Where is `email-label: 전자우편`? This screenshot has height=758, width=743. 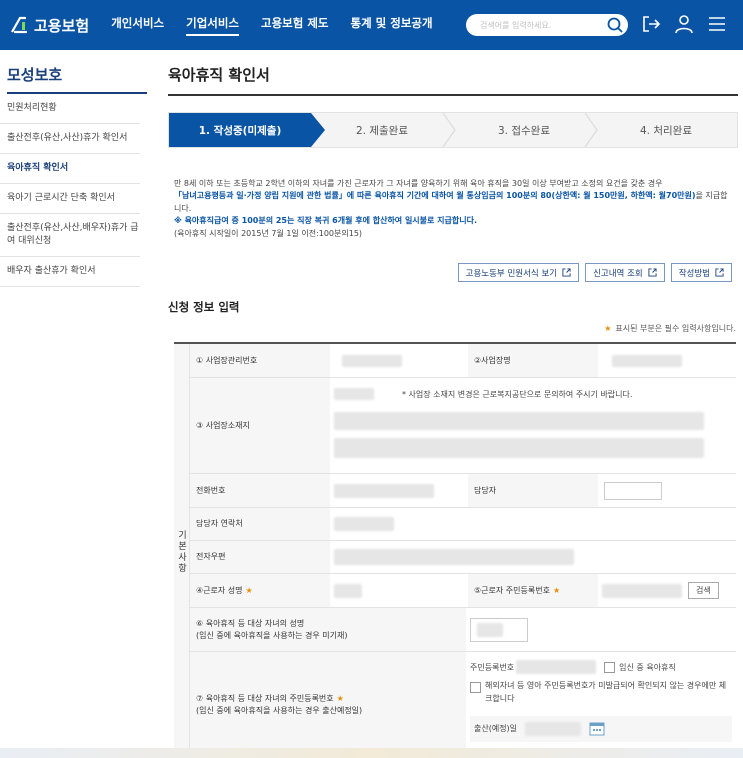 email-label: 전자우편 is located at coordinates (260, 557).